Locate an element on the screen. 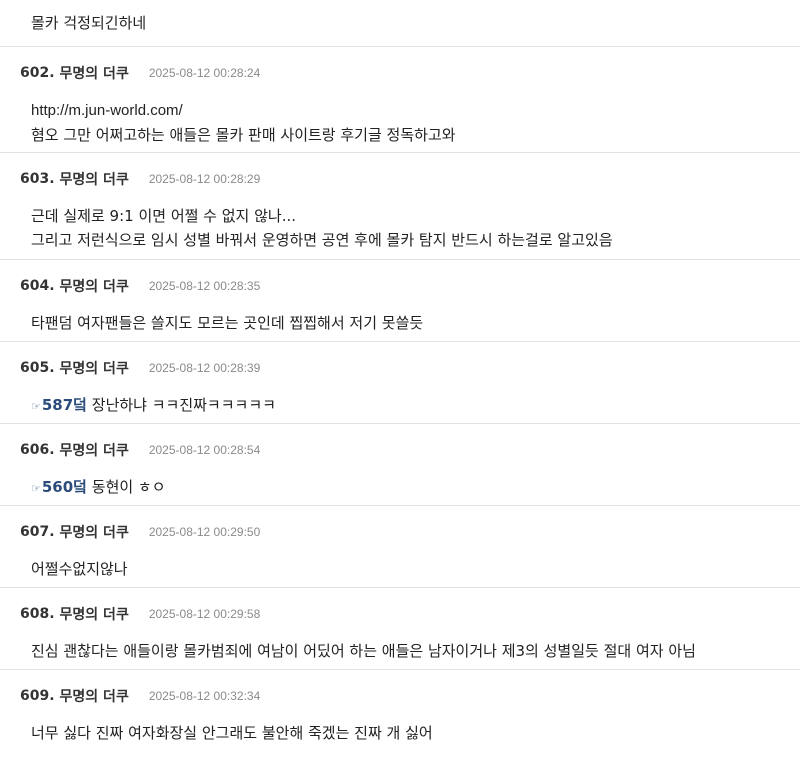 The image size is (800, 760). comment-item: 607. 무명의 더쿠 2025-08-12 00:29:50 어쩔수없지않나 is located at coordinates (400, 547).